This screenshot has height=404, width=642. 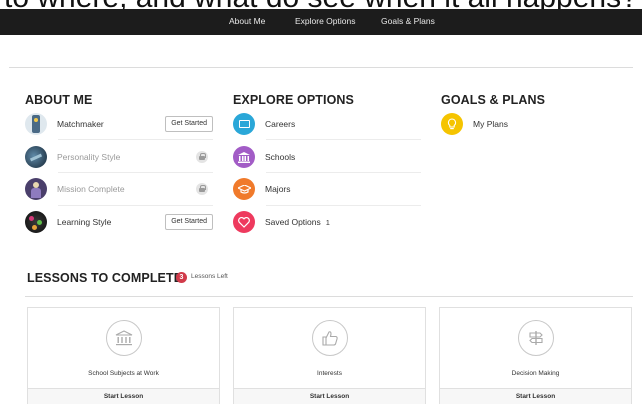 I want to click on lesson-card-decision-making: Decision Making Start Lesson, so click(x=535, y=355).